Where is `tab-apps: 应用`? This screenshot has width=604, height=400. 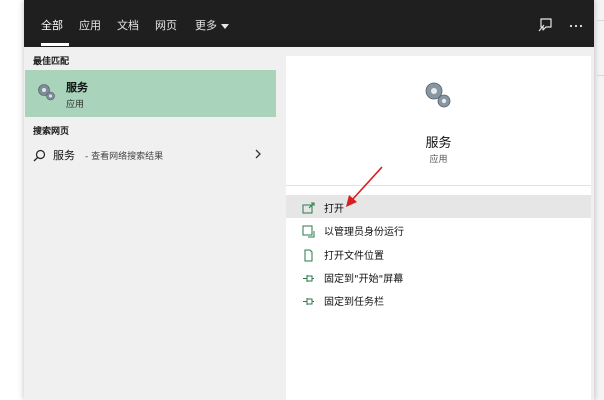 tab-apps: 应用 is located at coordinates (90, 26).